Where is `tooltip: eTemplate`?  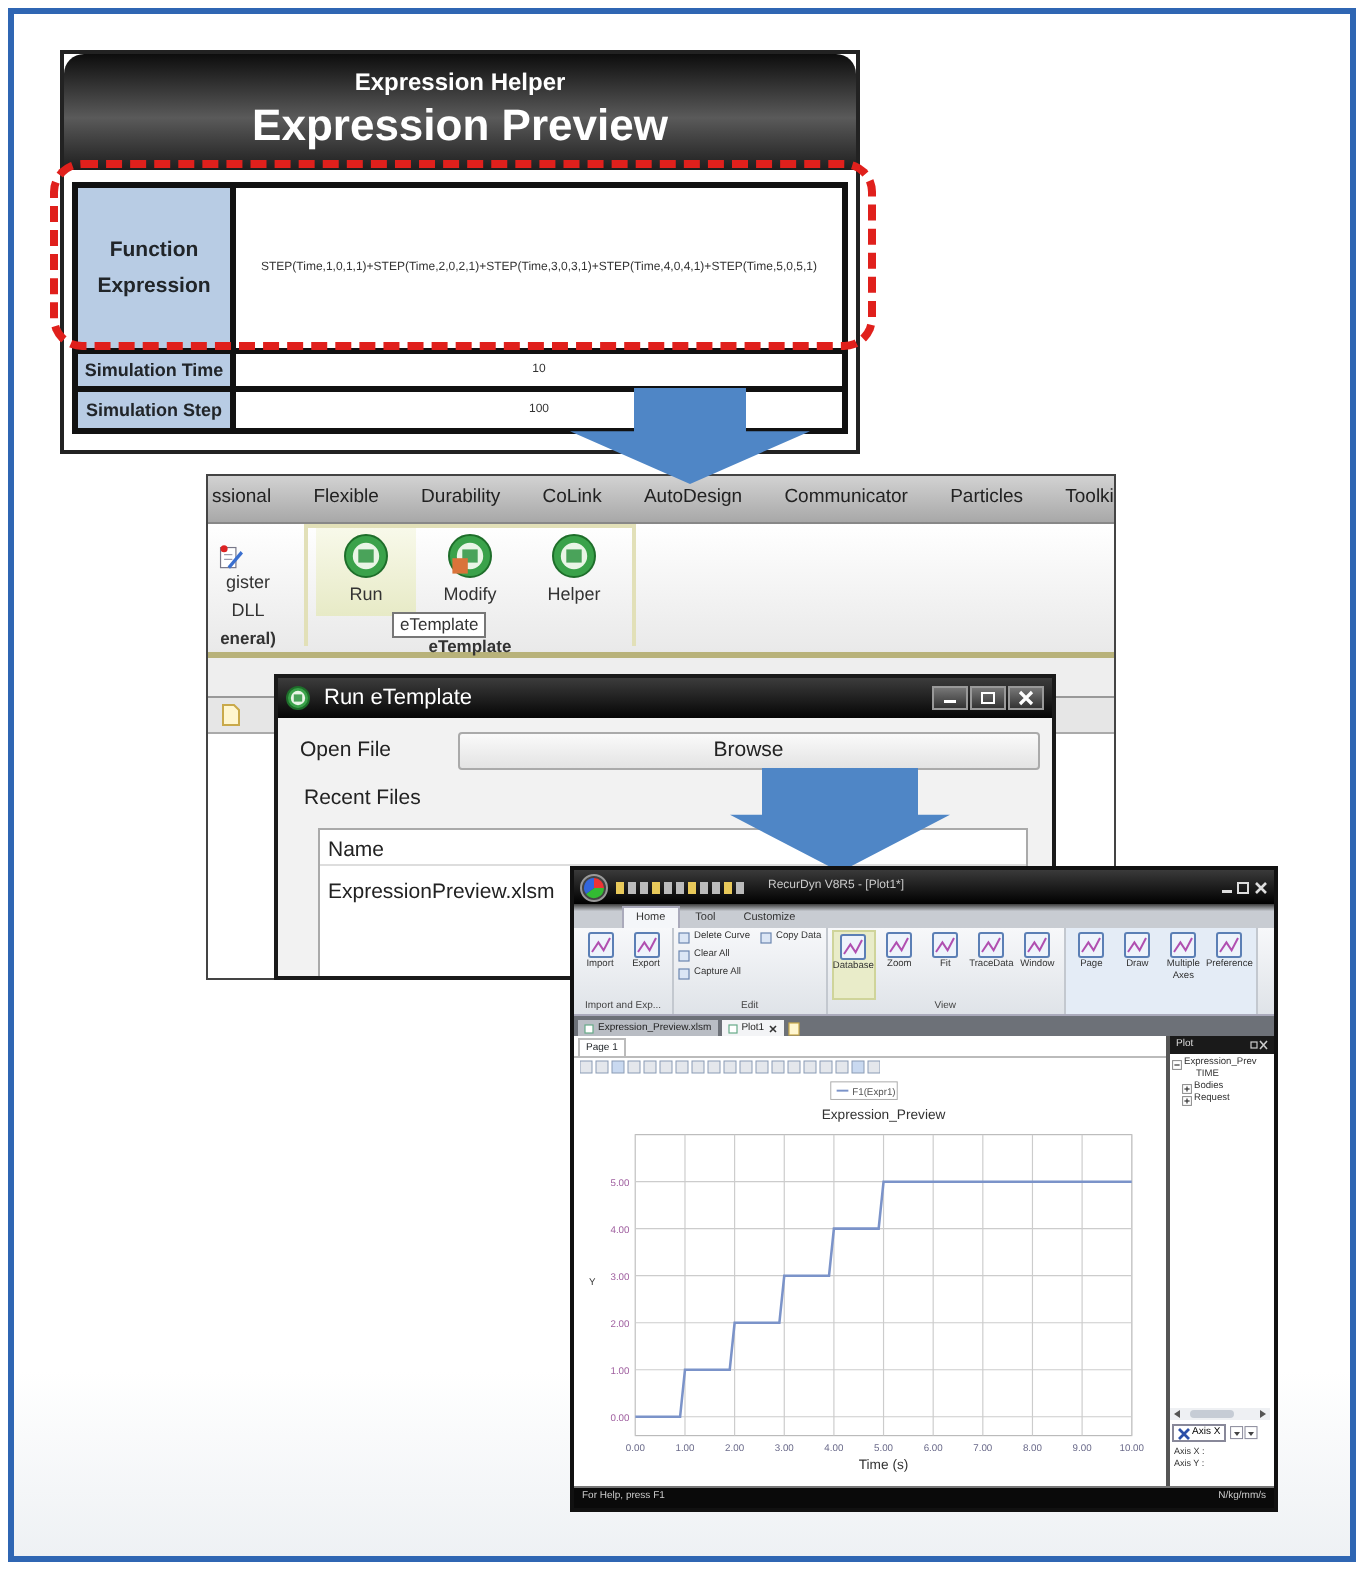
tooltip: eTemplate is located at coordinates (439, 625).